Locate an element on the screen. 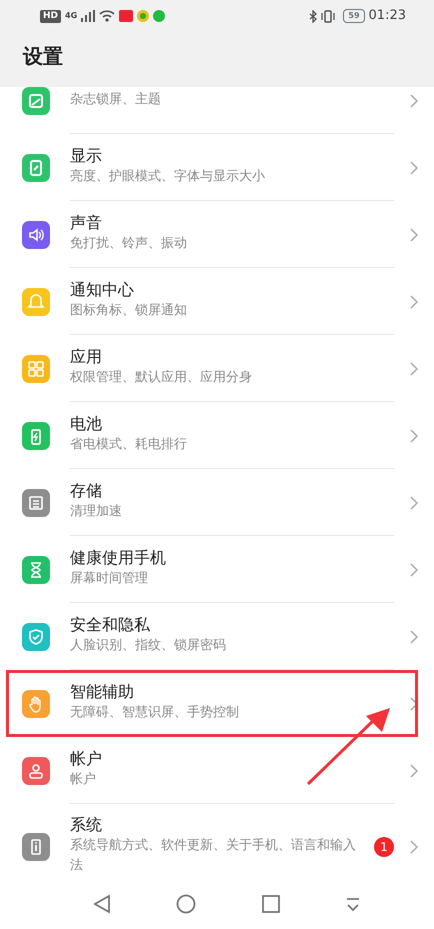 The image size is (434, 929). row-subtitle: 免打扰、铃声、振动 is located at coordinates (129, 244).